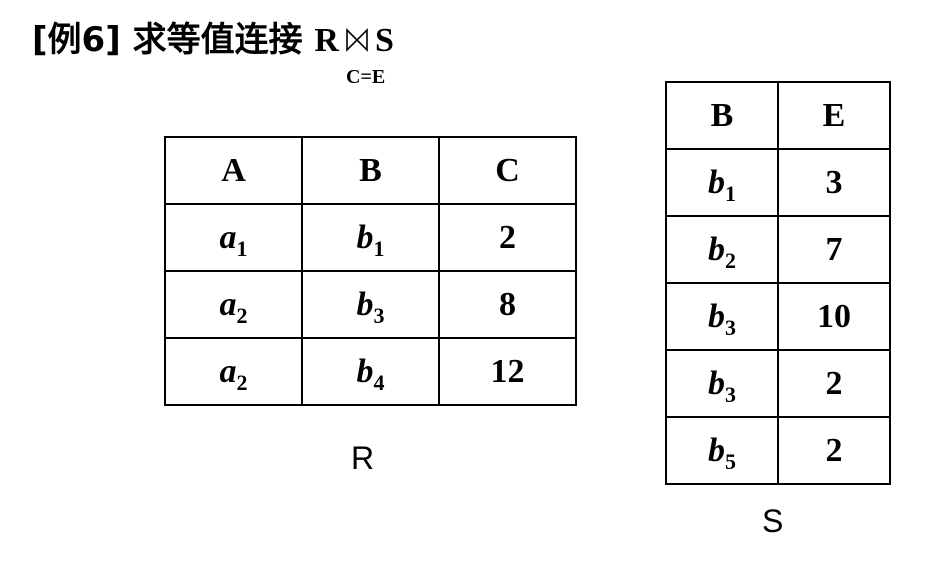  What do you see at coordinates (507, 170) in the screenshot?
I see `column-header: C` at bounding box center [507, 170].